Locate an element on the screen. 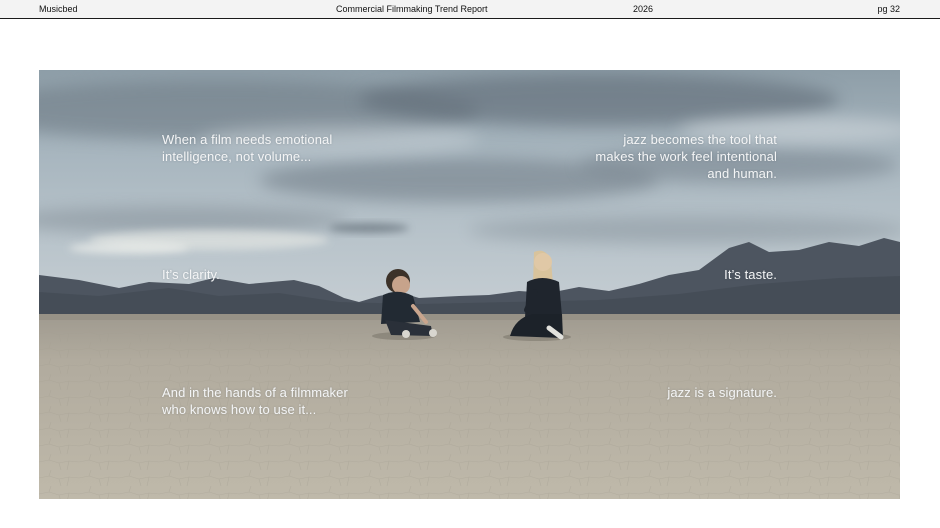 This screenshot has width=940, height=528. report-year: 2026 is located at coordinates (643, 9).